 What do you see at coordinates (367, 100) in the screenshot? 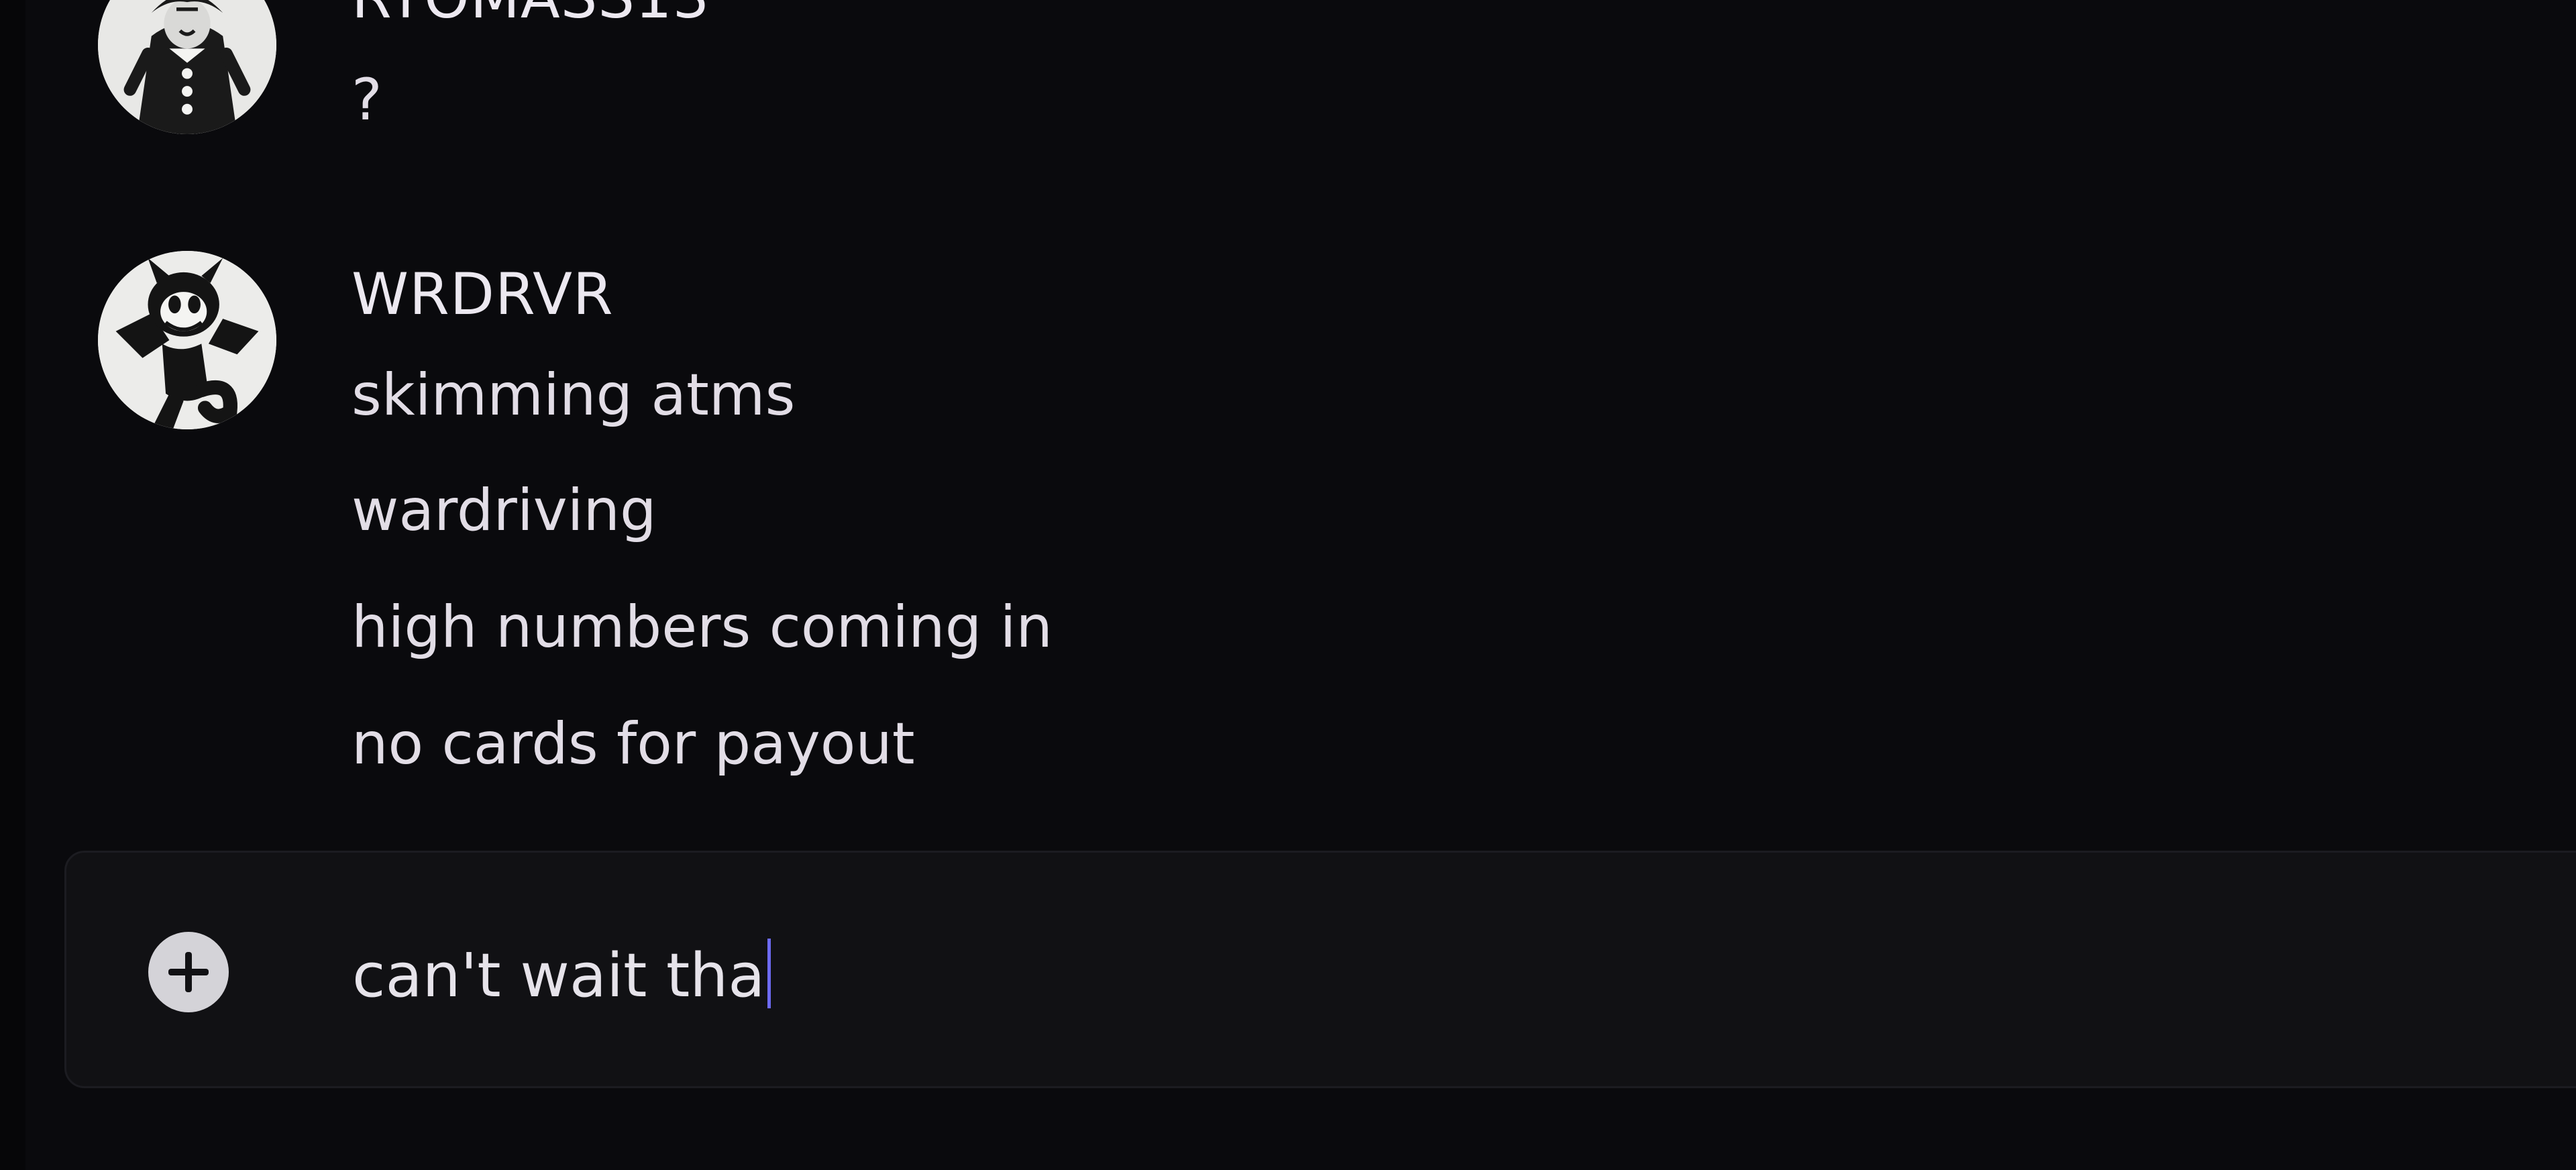
I see `message-text: ?` at bounding box center [367, 100].